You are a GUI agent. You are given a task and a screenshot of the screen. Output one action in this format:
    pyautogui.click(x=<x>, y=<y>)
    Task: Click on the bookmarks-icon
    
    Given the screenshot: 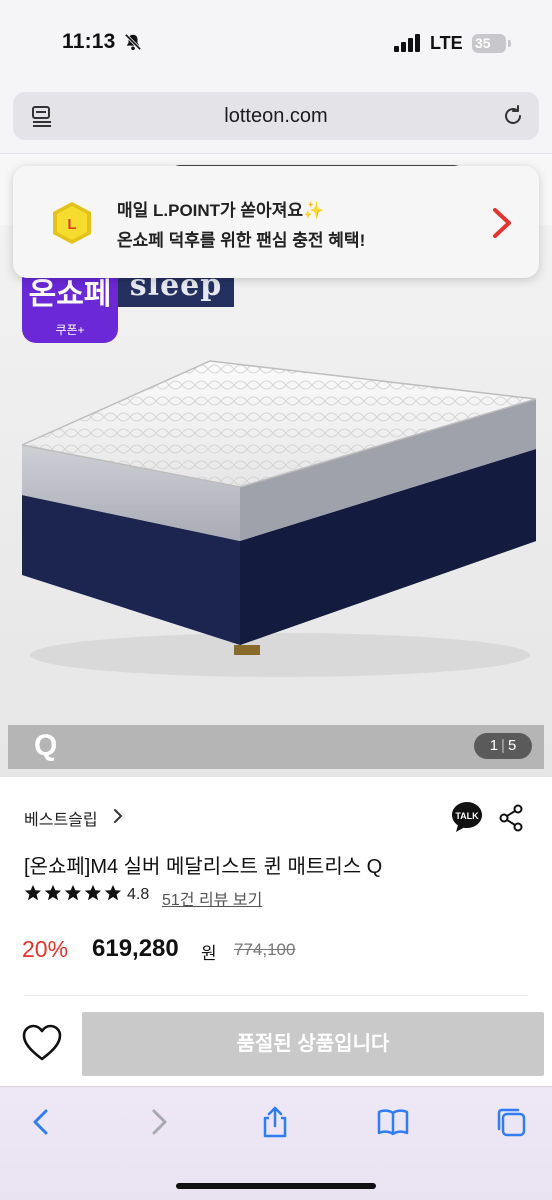 What is the action you would take?
    pyautogui.click(x=393, y=1122)
    